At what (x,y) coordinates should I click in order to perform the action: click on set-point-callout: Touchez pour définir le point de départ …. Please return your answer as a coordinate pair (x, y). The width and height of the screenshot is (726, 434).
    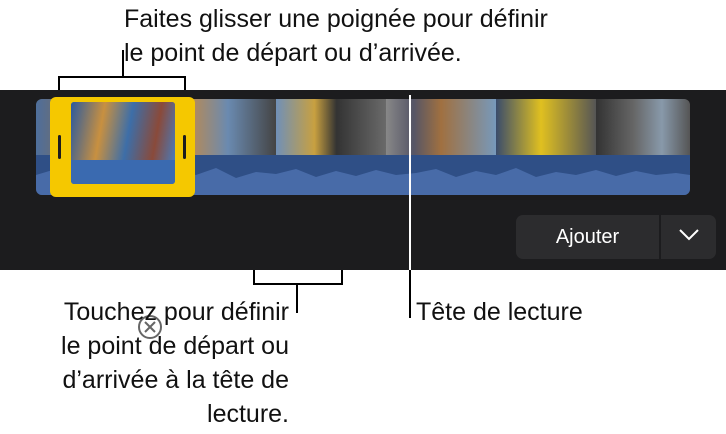
    Looking at the image, I should click on (144, 363).